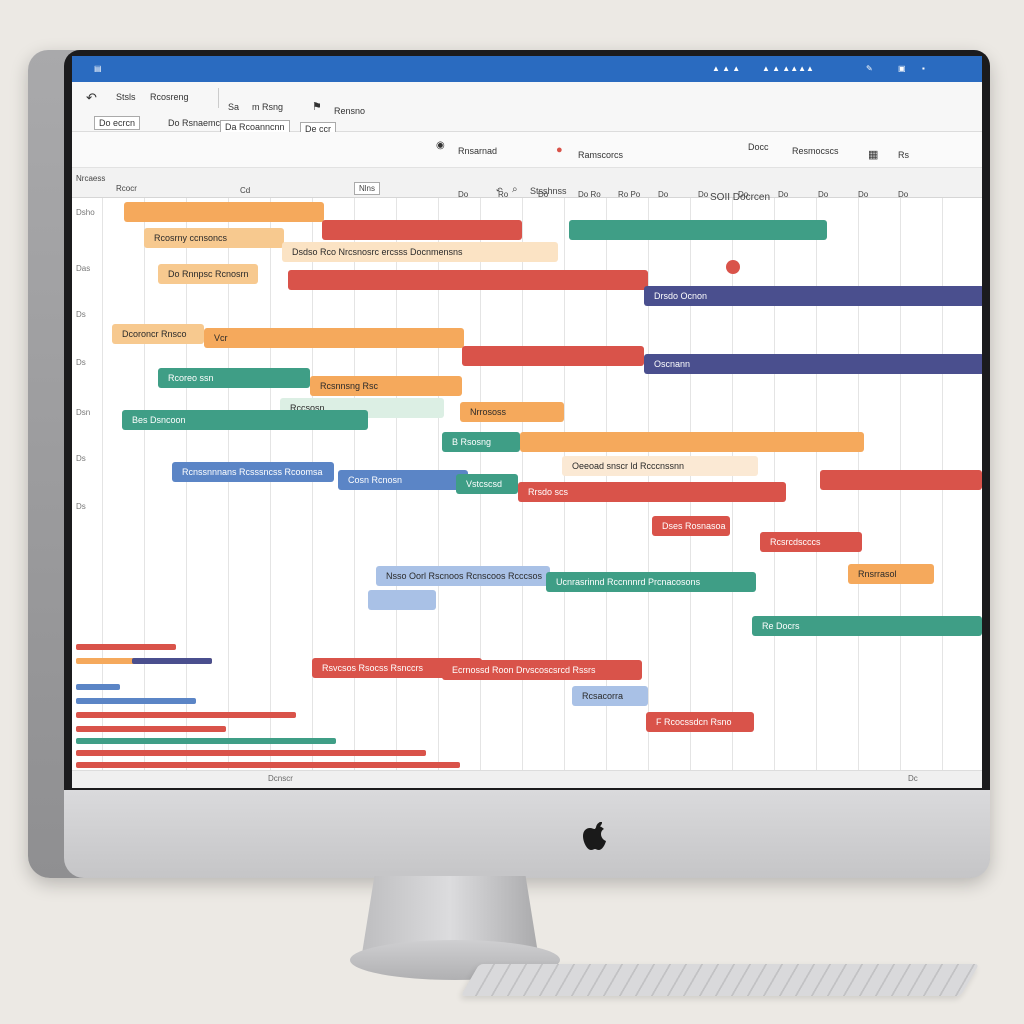 The image size is (1024, 1024). What do you see at coordinates (527, 779) in the screenshot?
I see `status-bar: Dcnscr Dc` at bounding box center [527, 779].